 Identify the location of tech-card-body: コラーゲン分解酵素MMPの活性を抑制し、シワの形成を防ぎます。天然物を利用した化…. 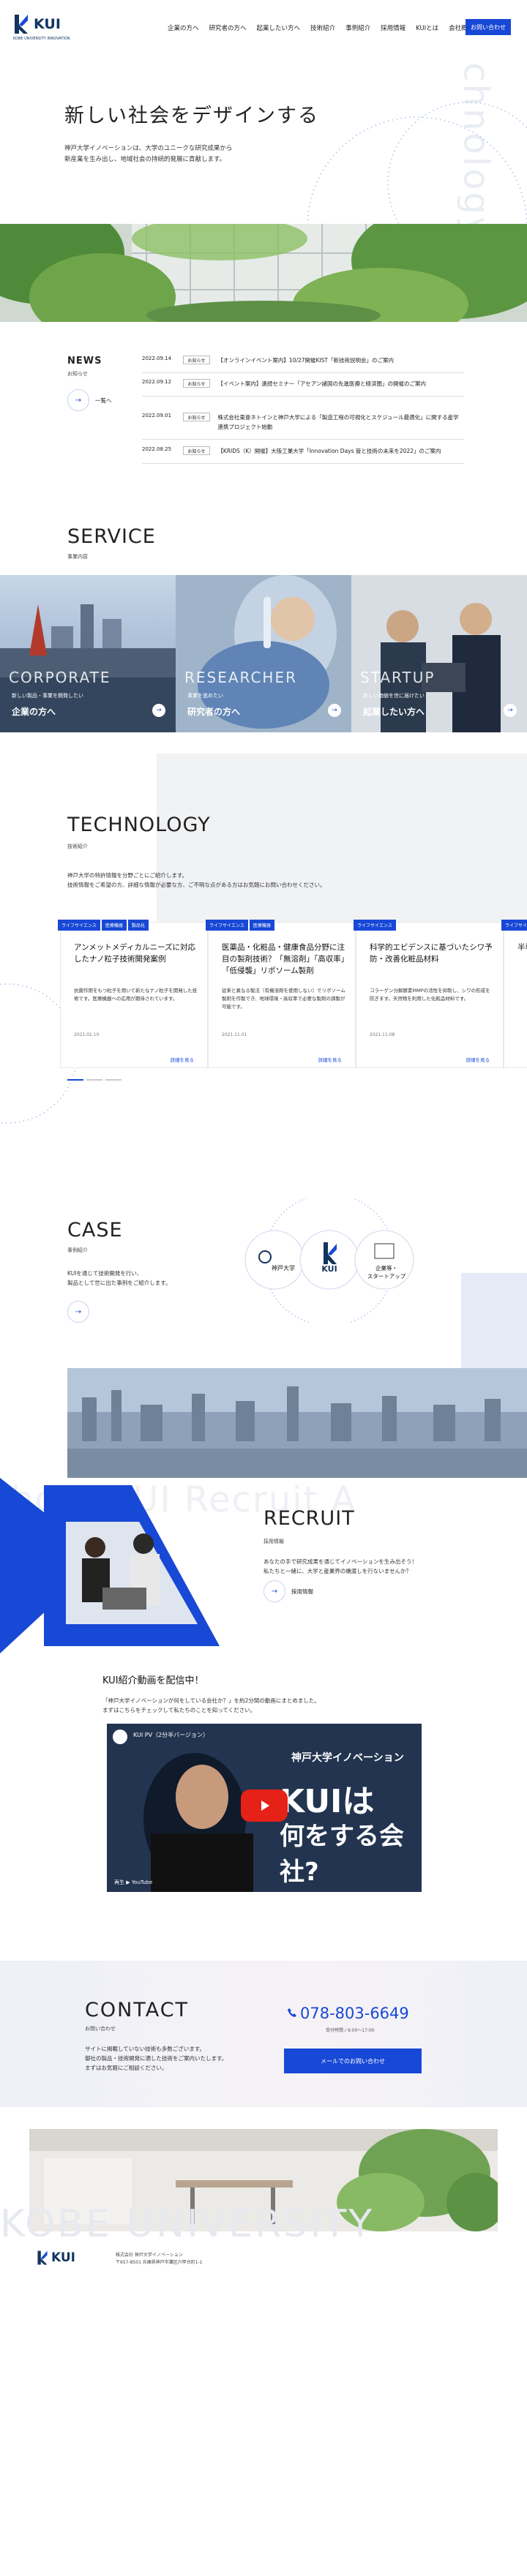
(430, 995).